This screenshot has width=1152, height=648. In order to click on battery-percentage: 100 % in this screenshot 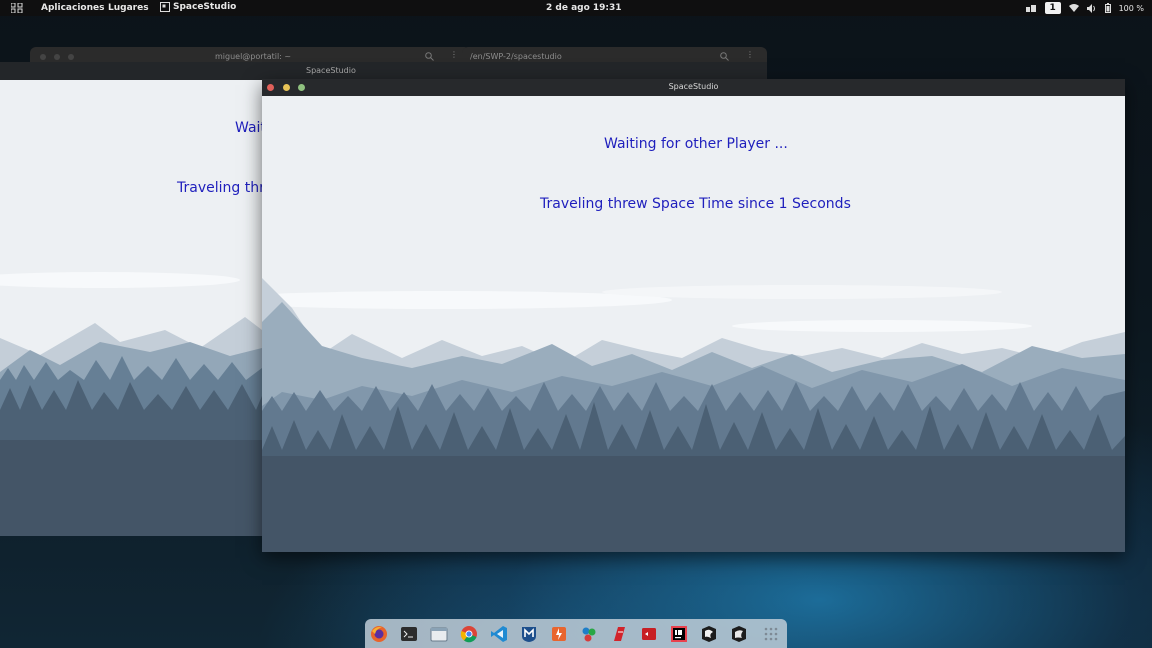, I will do `click(1131, 8)`.